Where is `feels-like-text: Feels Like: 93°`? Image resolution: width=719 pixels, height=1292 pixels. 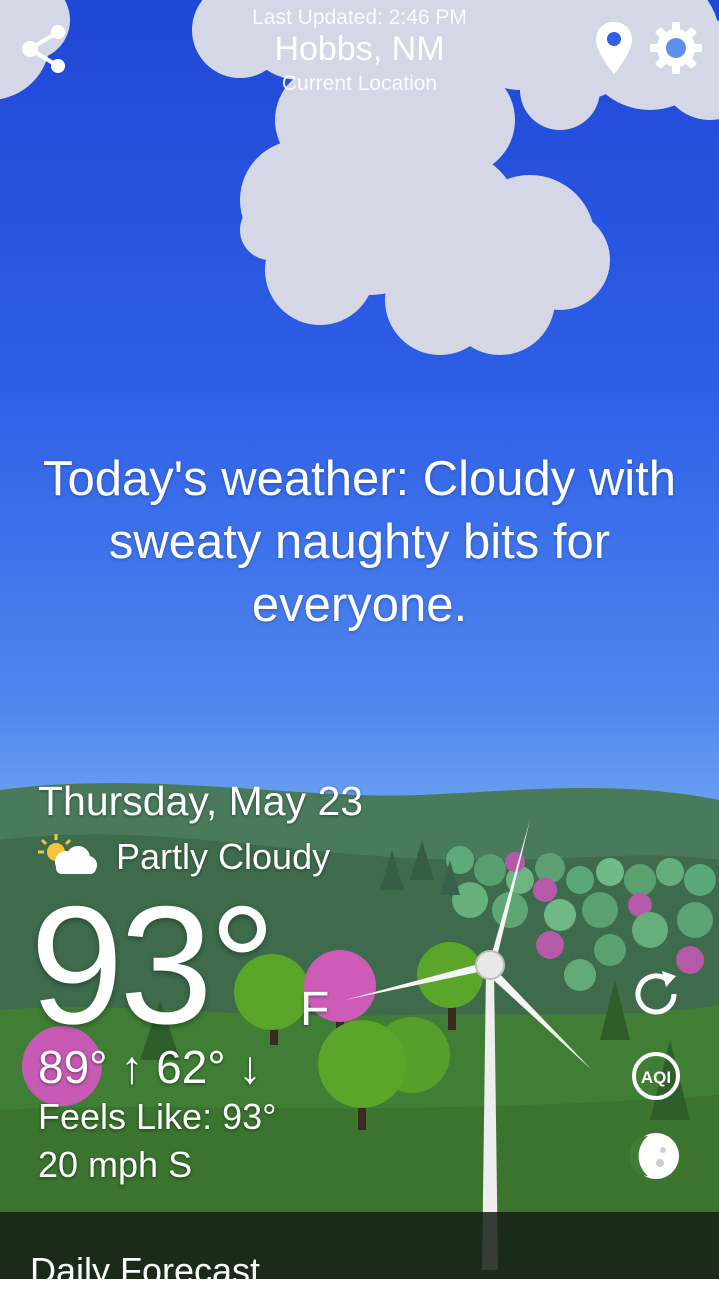
feels-like-text: Feels Like: 93° is located at coordinates (157, 1116).